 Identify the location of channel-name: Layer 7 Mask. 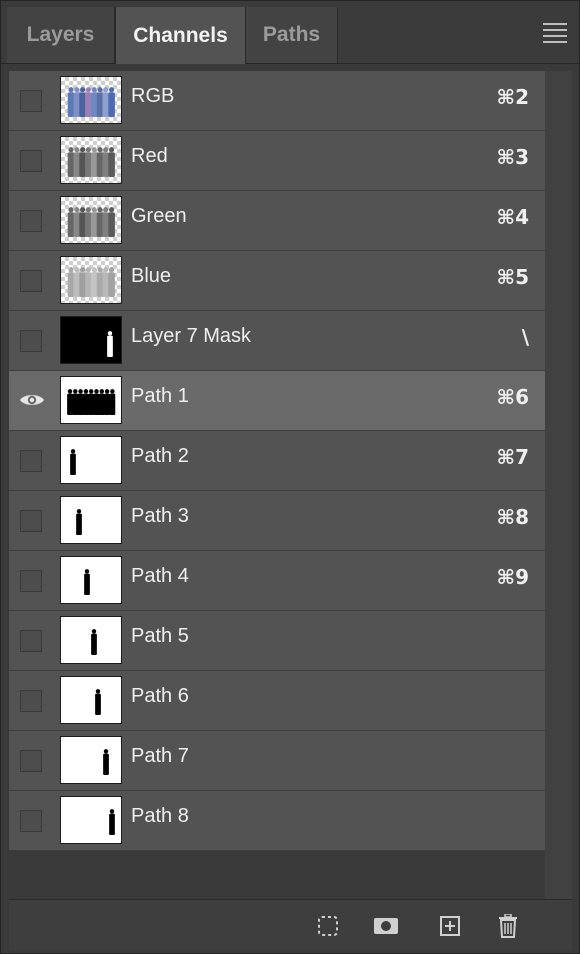
(191, 336).